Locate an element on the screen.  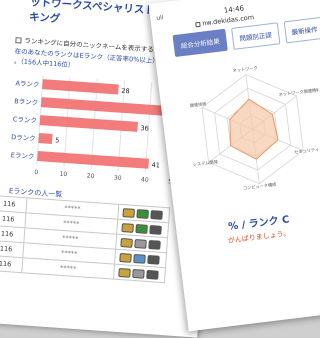
radar-axis-label: 開発技術 is located at coordinates (197, 104).